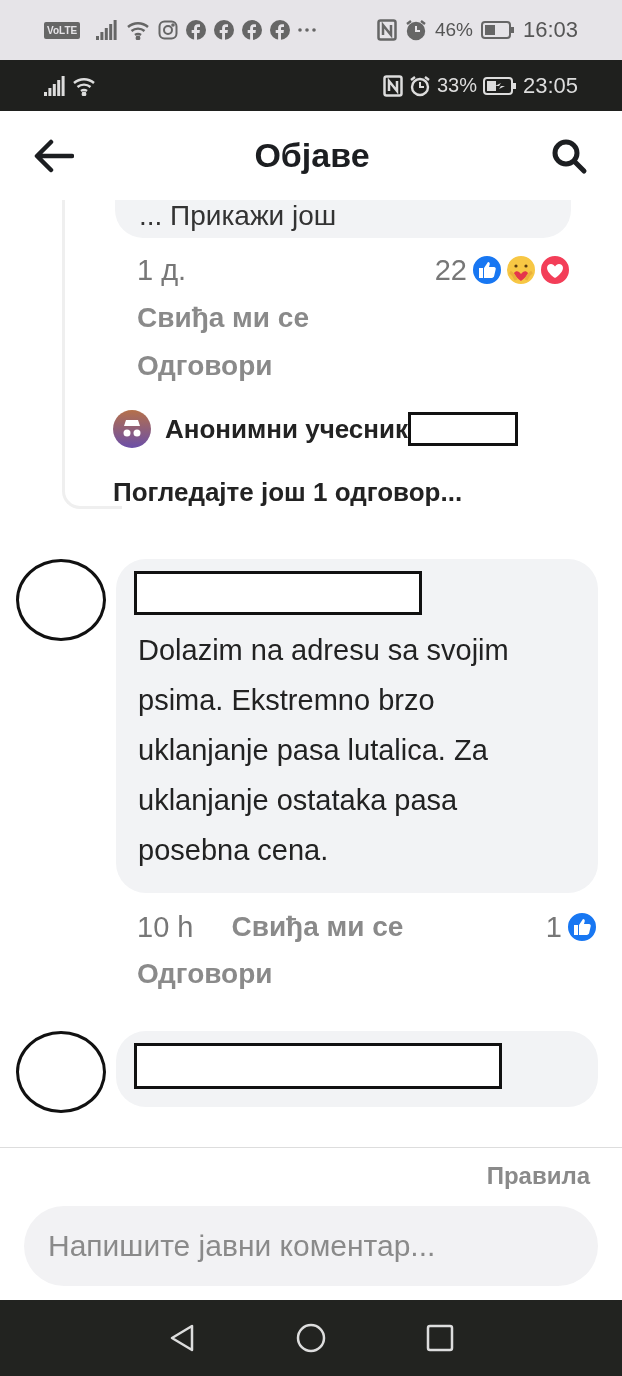 The width and height of the screenshot is (622, 1376). I want to click on clock-time: 23:05, so click(550, 85).